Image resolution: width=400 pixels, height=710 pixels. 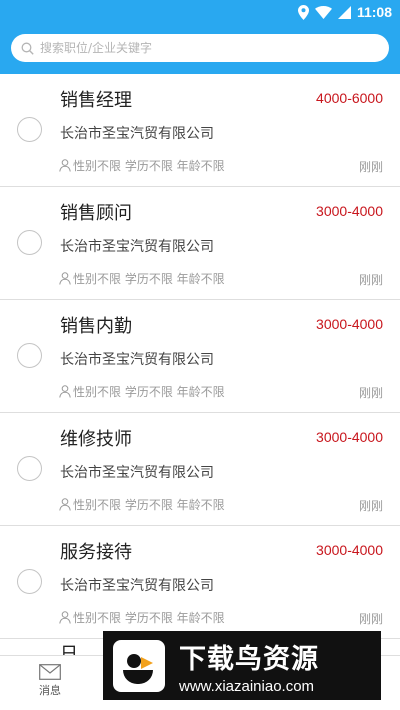 I want to click on status-bar: 11:08, so click(x=200, y=13).